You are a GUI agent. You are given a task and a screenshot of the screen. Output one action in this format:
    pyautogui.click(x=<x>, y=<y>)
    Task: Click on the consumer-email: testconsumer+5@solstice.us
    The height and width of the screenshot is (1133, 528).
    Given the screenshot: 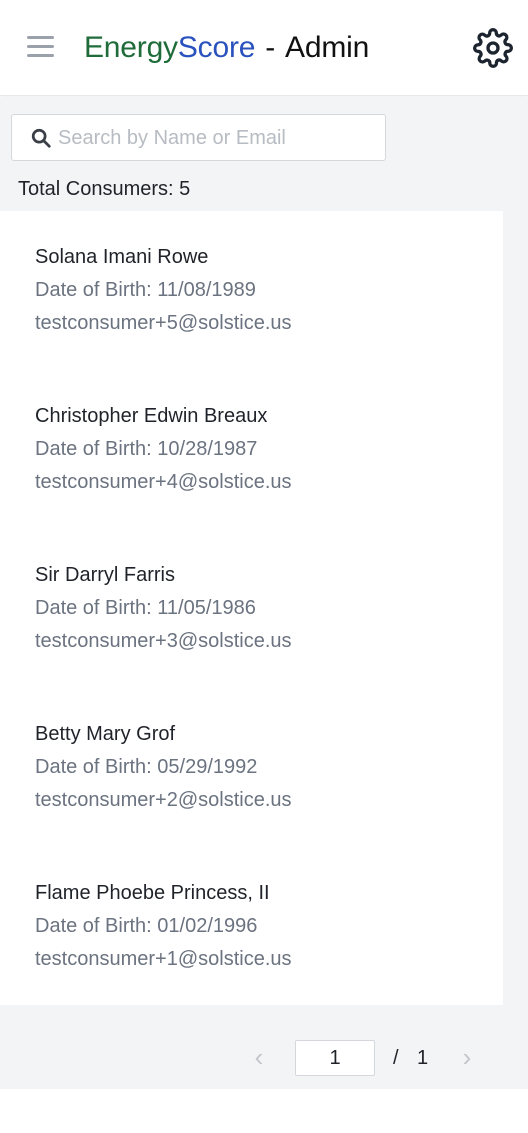 What is the action you would take?
    pyautogui.click(x=163, y=323)
    